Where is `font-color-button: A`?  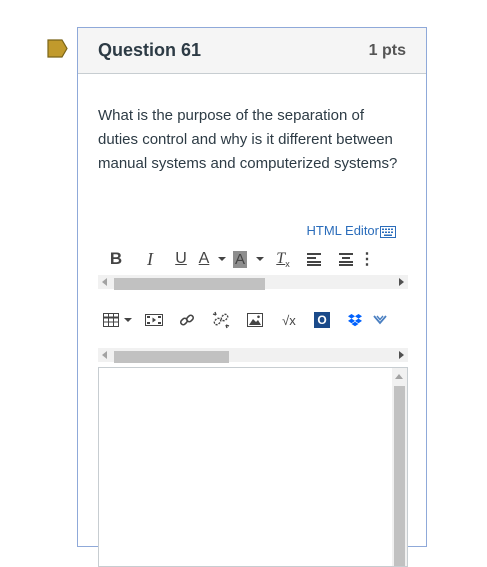 font-color-button: A is located at coordinates (213, 259).